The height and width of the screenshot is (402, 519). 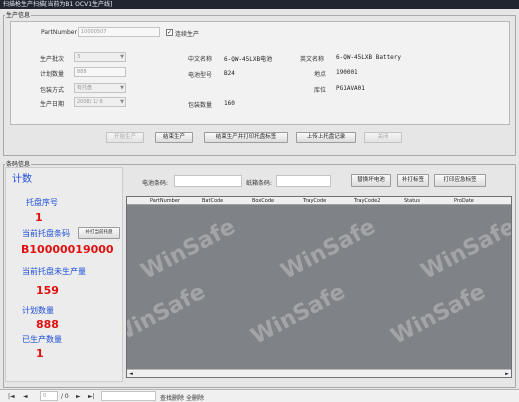 I want to click on pager-search-input, so click(x=128, y=396).